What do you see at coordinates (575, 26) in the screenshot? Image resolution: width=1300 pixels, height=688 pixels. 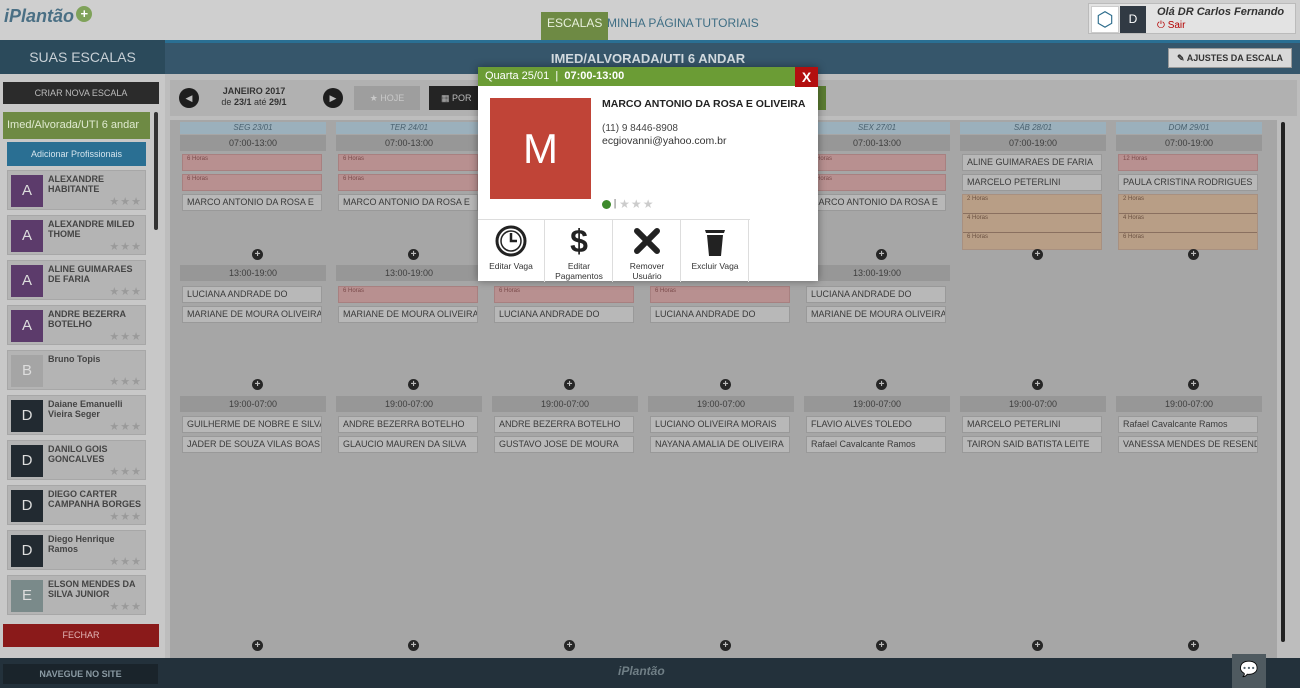 I see `nav-escalas: ESCALAS` at bounding box center [575, 26].